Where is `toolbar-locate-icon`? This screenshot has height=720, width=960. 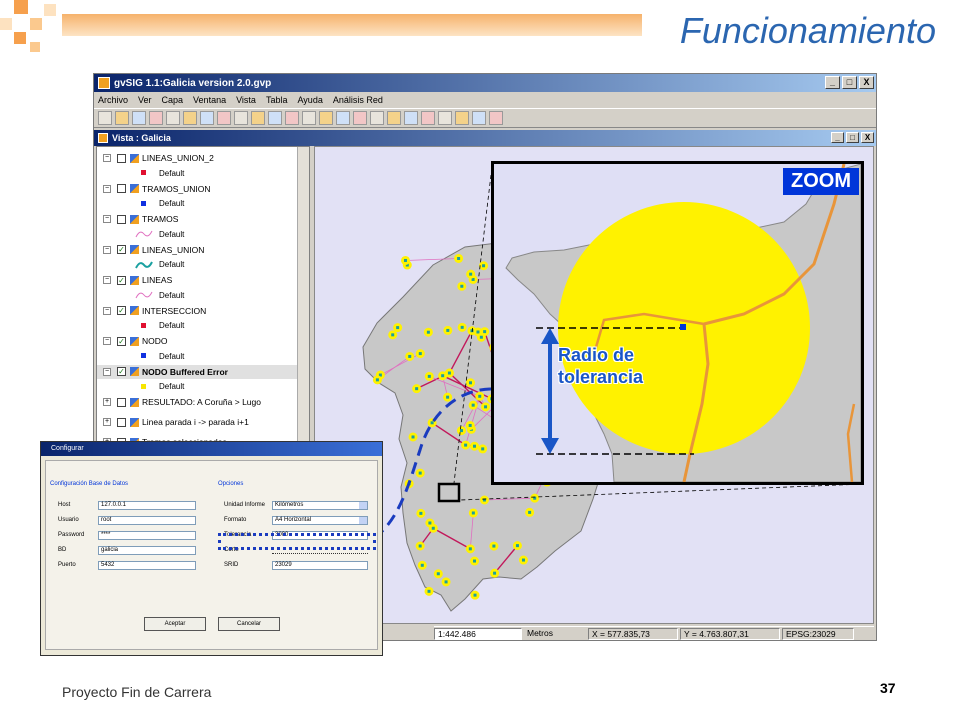
toolbar-locate-icon is located at coordinates (411, 118).